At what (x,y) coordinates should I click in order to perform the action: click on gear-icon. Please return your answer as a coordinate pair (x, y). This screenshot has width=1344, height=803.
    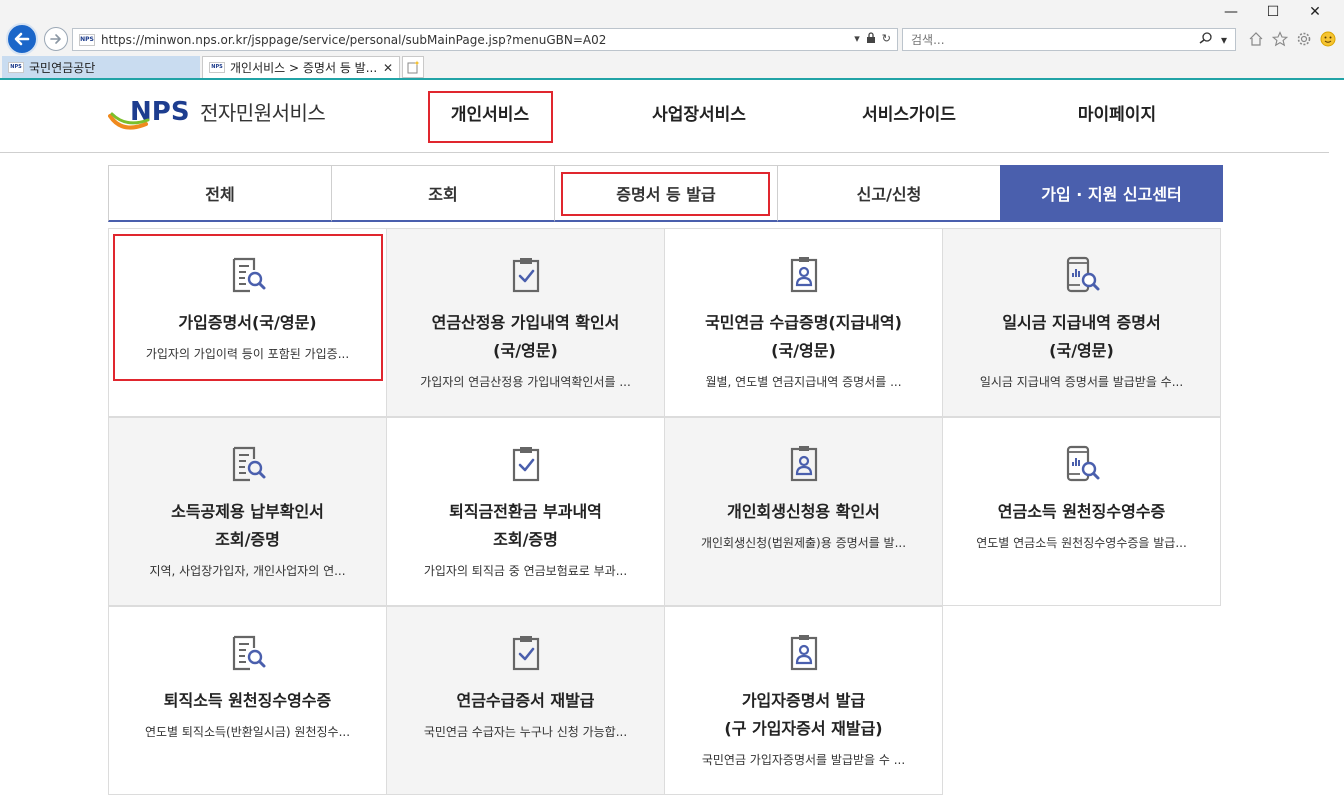
    Looking at the image, I should click on (1304, 39).